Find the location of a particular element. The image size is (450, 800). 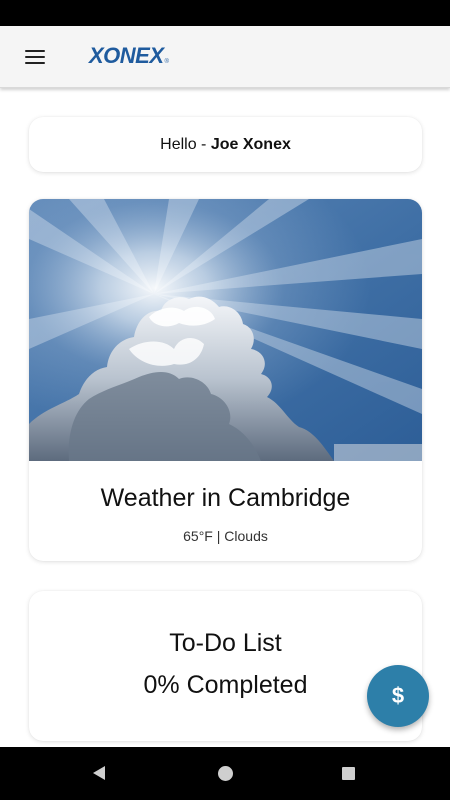

menu-button is located at coordinates (35, 57).